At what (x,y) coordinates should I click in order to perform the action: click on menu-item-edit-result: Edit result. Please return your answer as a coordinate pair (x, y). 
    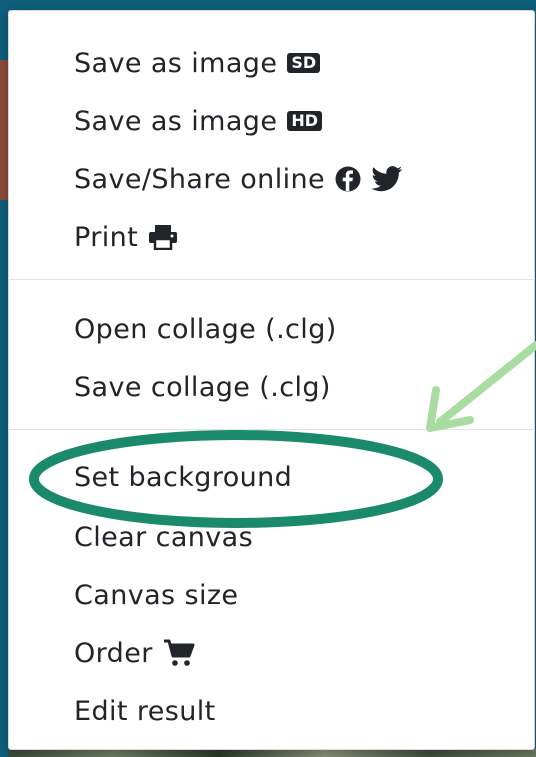
    Looking at the image, I should click on (145, 711).